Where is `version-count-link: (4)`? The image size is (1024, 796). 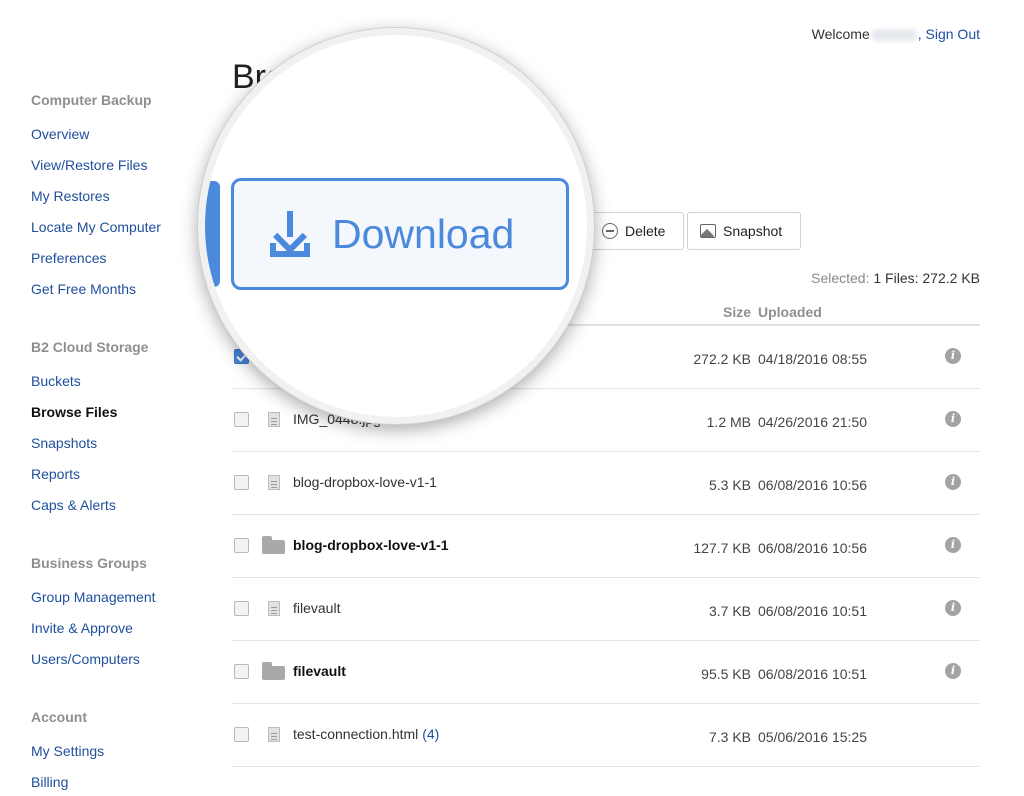
version-count-link: (4) is located at coordinates (430, 734).